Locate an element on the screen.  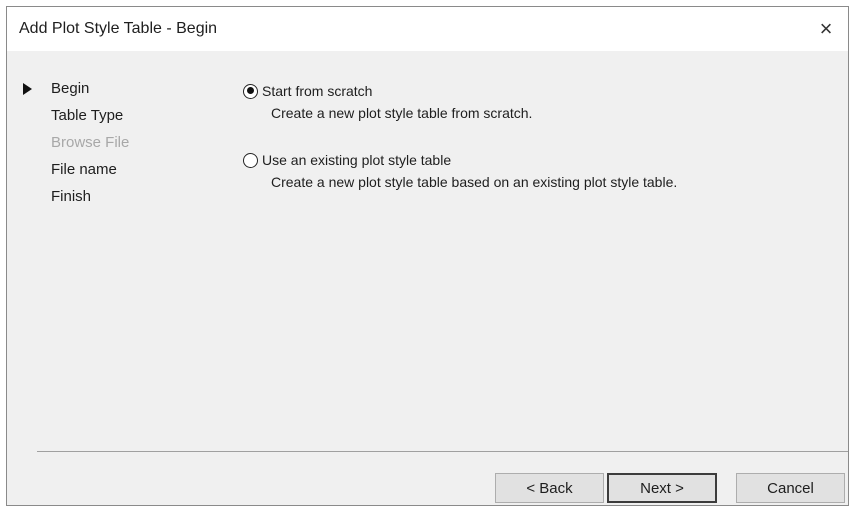
back-button: < Back is located at coordinates (549, 488).